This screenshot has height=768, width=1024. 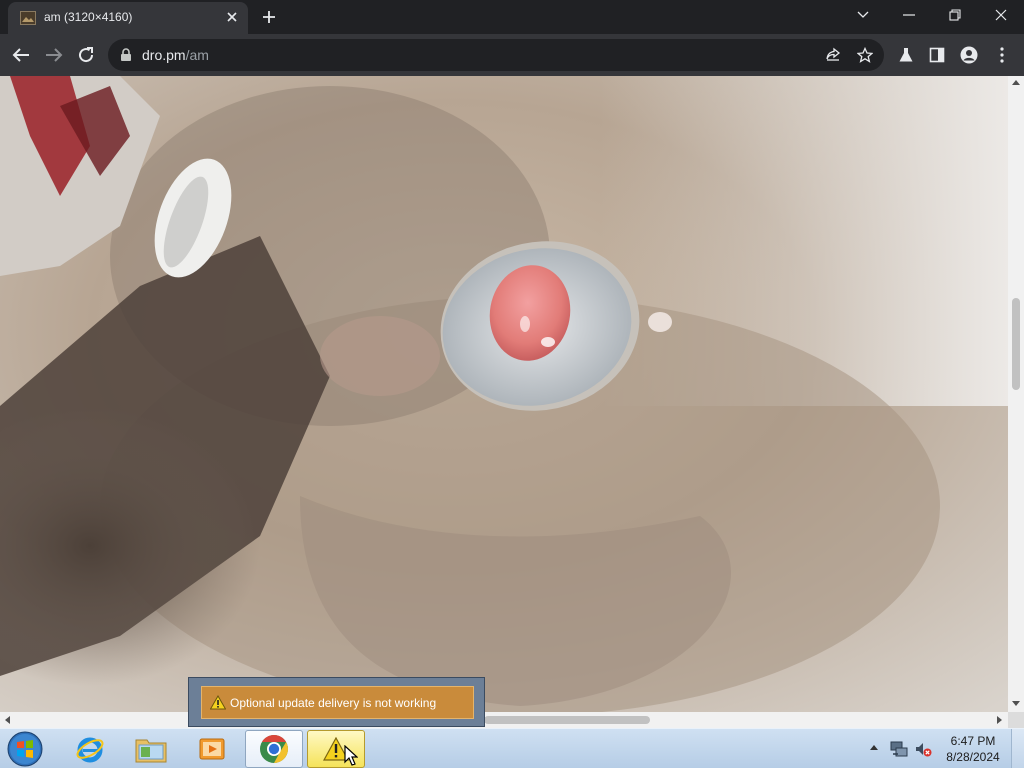 I want to click on labs-flask-icon, so click(x=906, y=55).